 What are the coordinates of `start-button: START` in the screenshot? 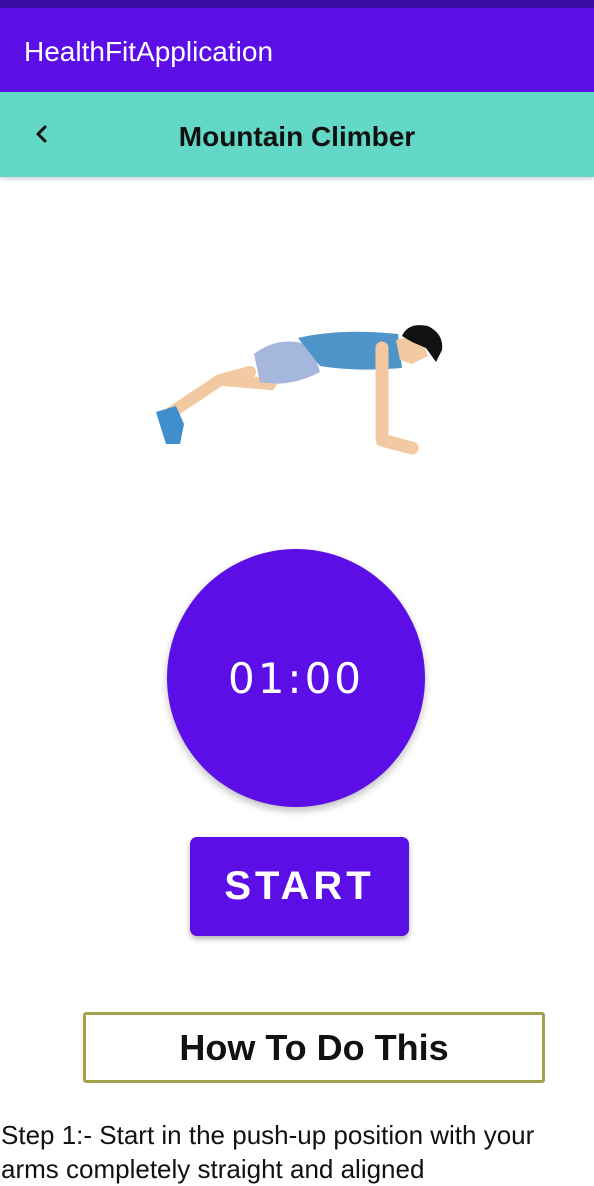 It's located at (299, 886).